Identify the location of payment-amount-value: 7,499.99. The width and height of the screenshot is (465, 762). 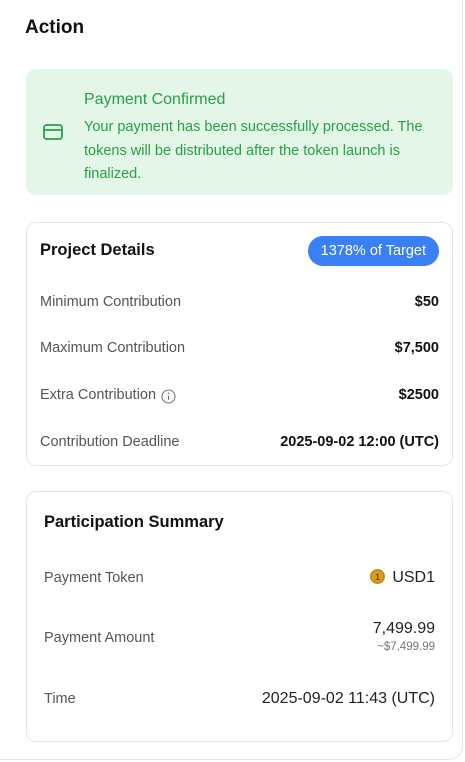
(403, 628).